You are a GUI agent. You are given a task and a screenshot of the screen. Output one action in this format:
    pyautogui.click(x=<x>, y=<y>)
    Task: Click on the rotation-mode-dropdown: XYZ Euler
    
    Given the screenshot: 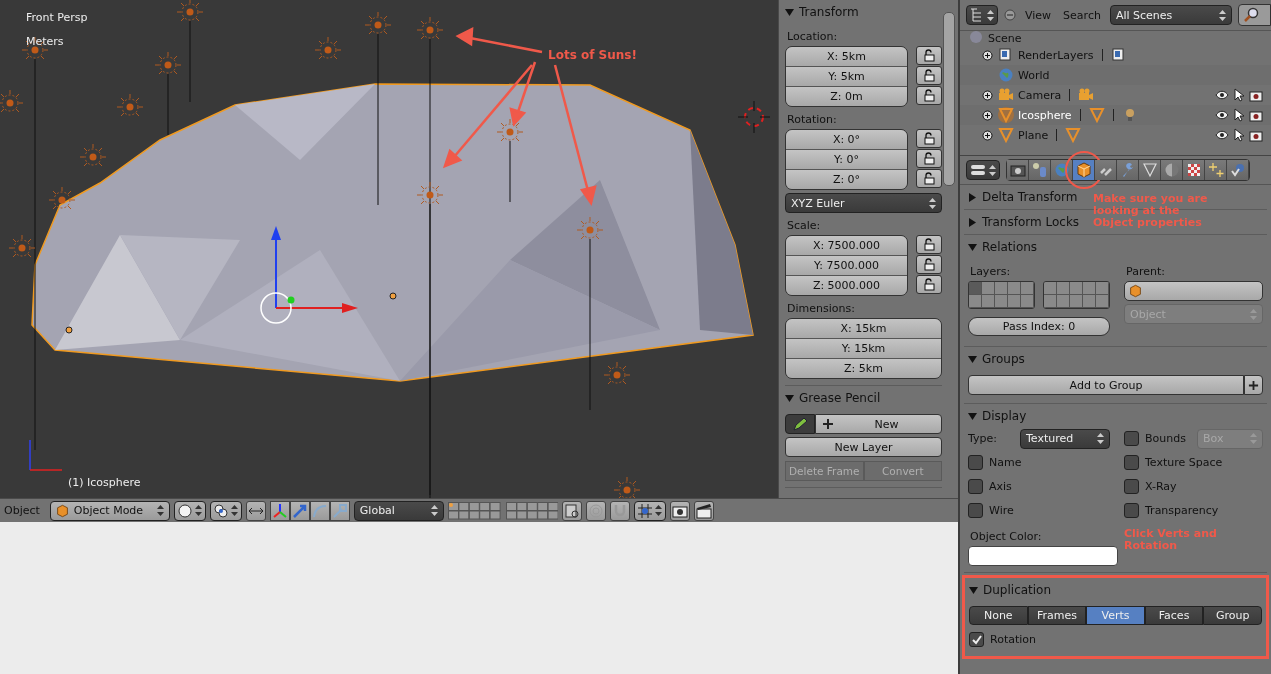 What is the action you would take?
    pyautogui.click(x=863, y=203)
    